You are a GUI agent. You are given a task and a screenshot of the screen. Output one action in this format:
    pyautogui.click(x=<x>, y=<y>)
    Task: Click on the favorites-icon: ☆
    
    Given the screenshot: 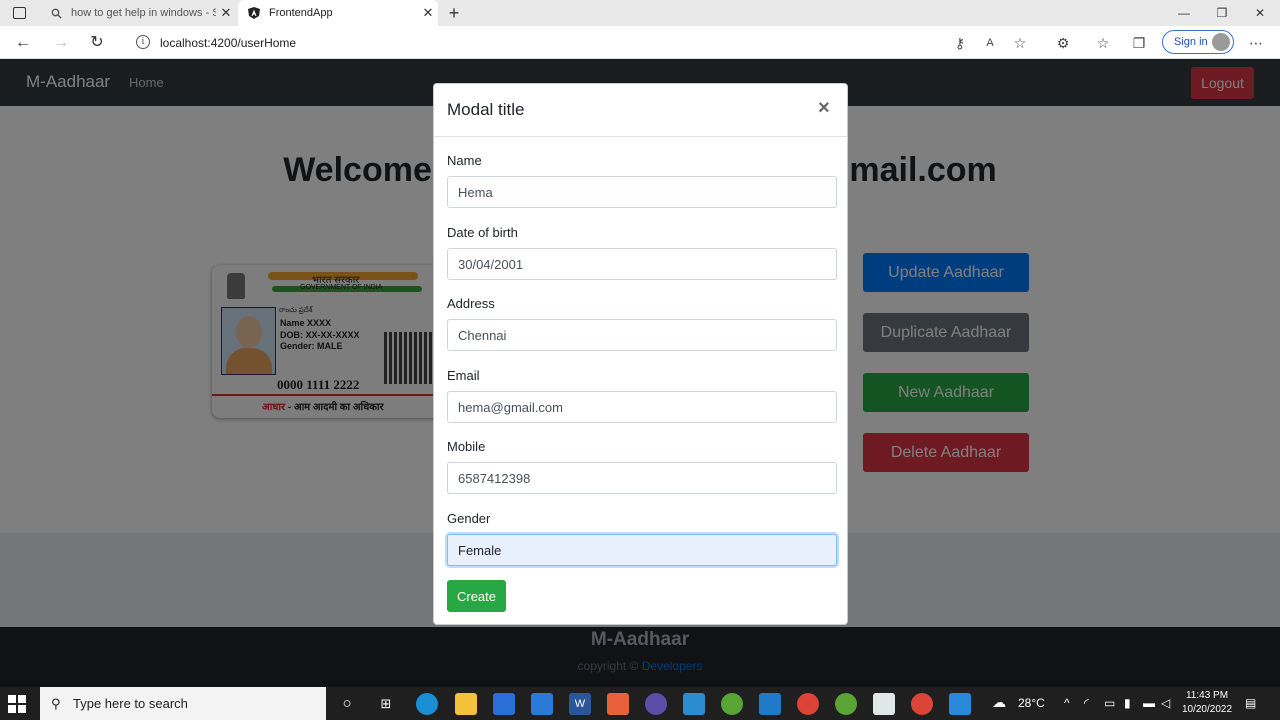 What is the action you would take?
    pyautogui.click(x=1103, y=43)
    